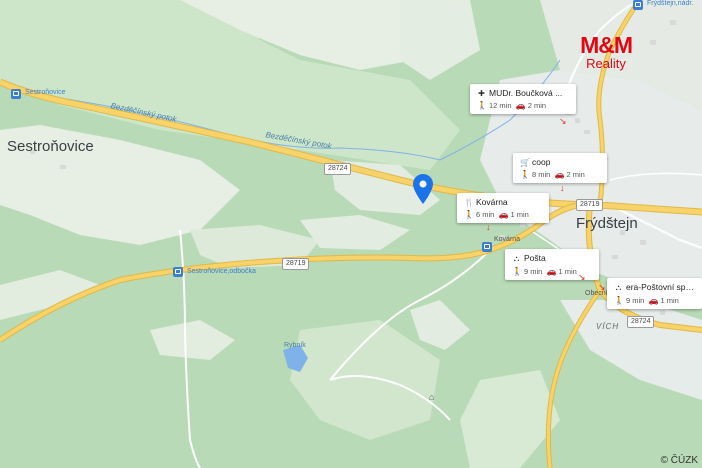 Image resolution: width=702 pixels, height=468 pixels. What do you see at coordinates (654, 293) in the screenshot?
I see `poi-card-era: ⛬ era-Poštovní spoř... 🚶 9 min 🚗 1 min` at bounding box center [654, 293].